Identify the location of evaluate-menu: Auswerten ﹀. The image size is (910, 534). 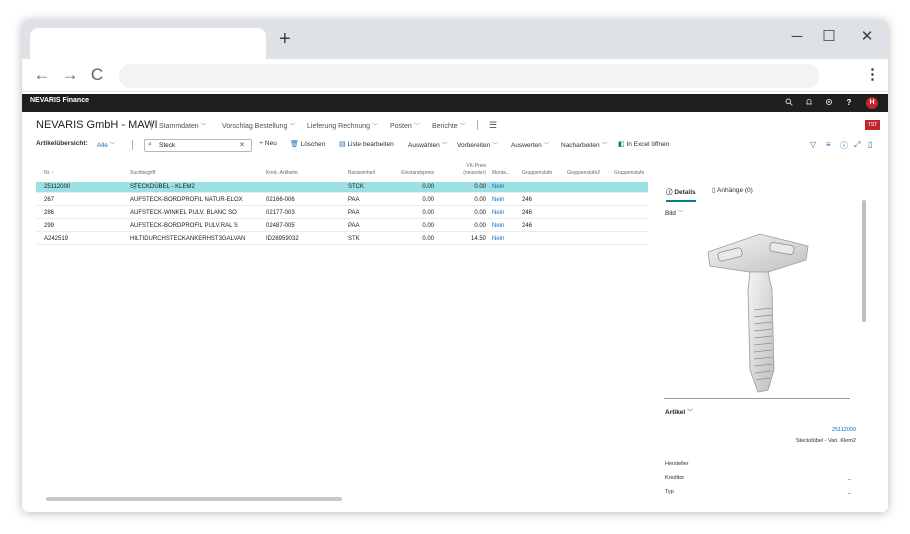
(530, 144).